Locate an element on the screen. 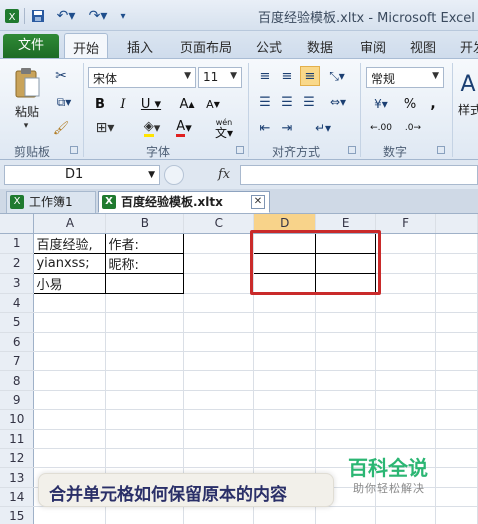  phonetic-guide-icon: wén 文▾ is located at coordinates (224, 128).